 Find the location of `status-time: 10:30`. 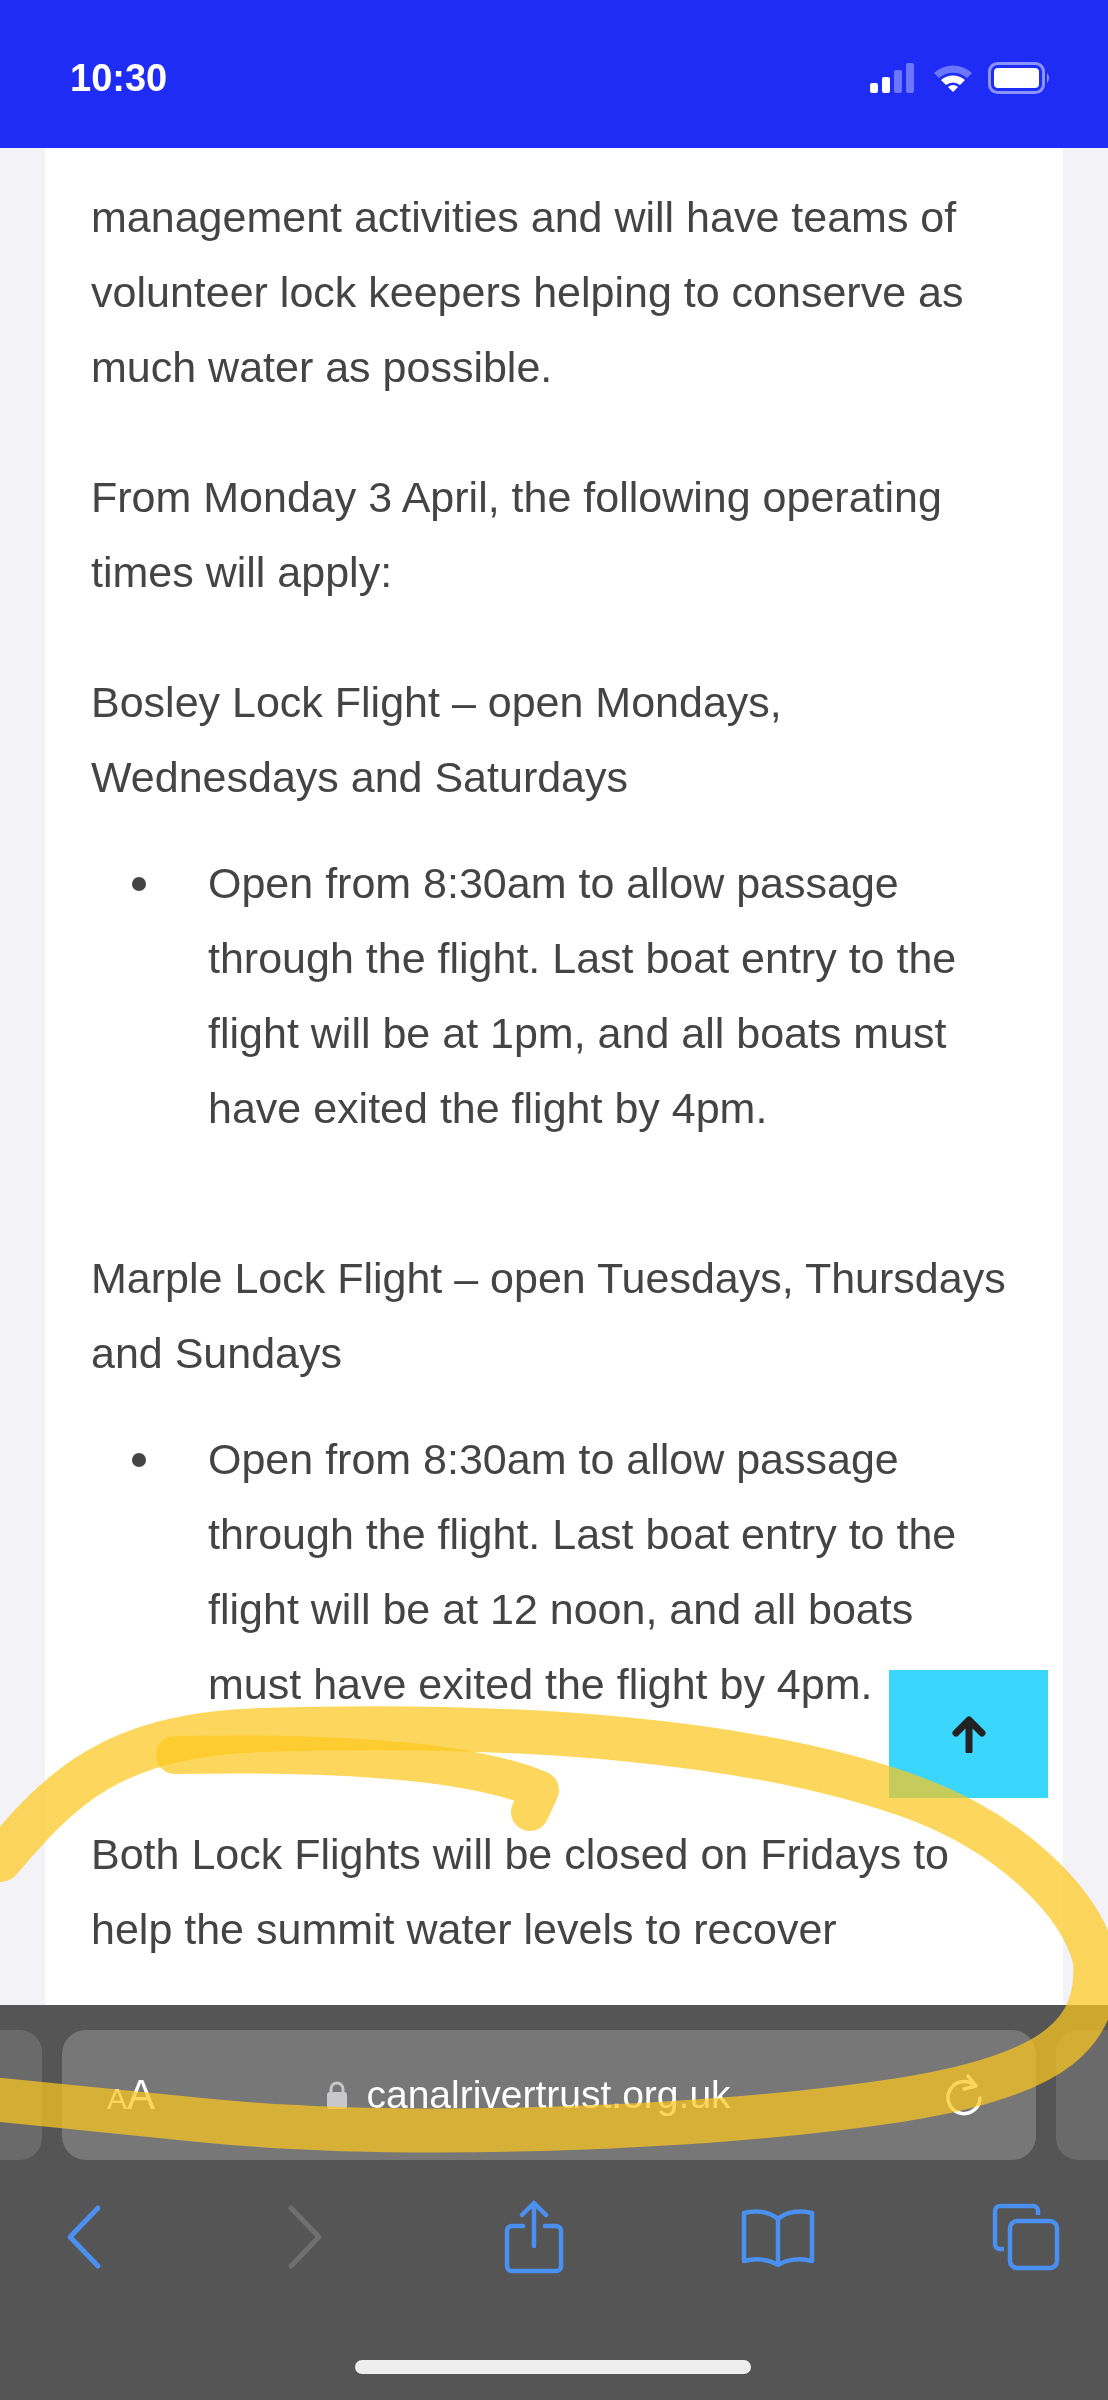

status-time: 10:30 is located at coordinates (119, 78).